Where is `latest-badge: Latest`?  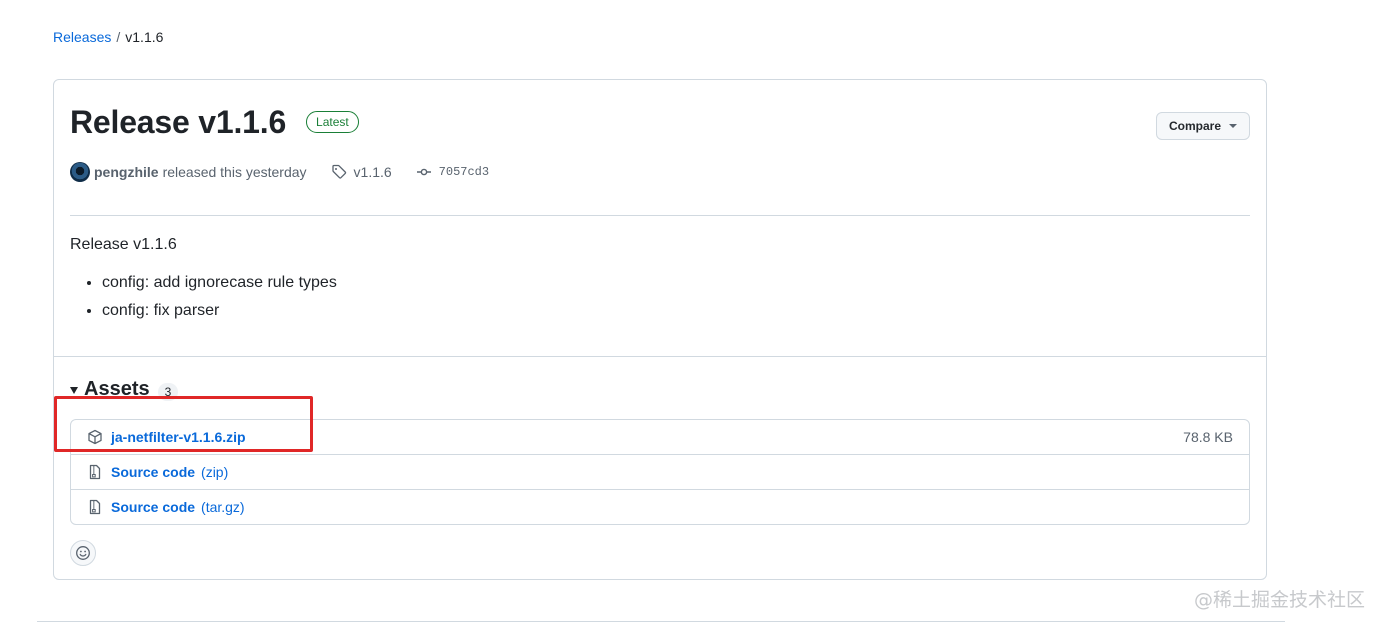 latest-badge: Latest is located at coordinates (332, 122).